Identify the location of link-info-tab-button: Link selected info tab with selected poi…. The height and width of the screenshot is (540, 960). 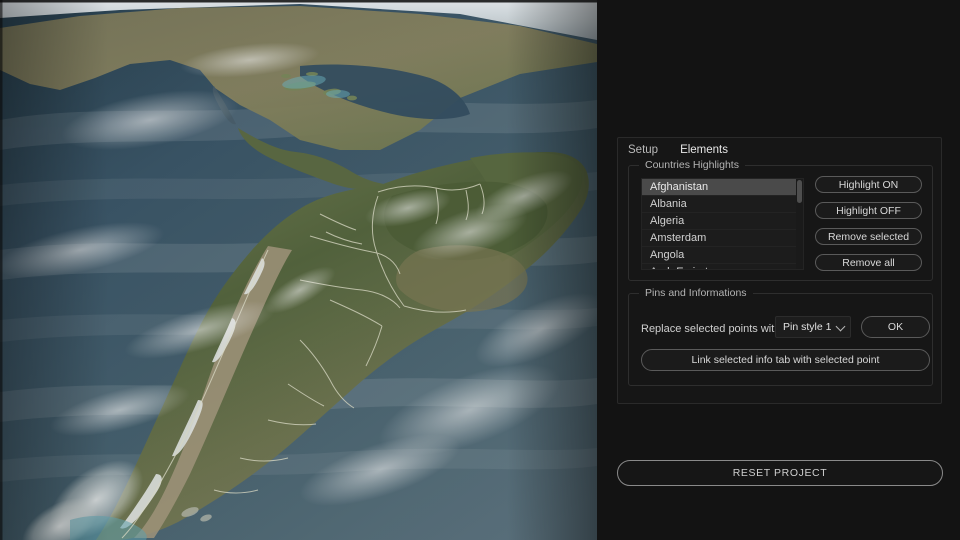
(785, 360).